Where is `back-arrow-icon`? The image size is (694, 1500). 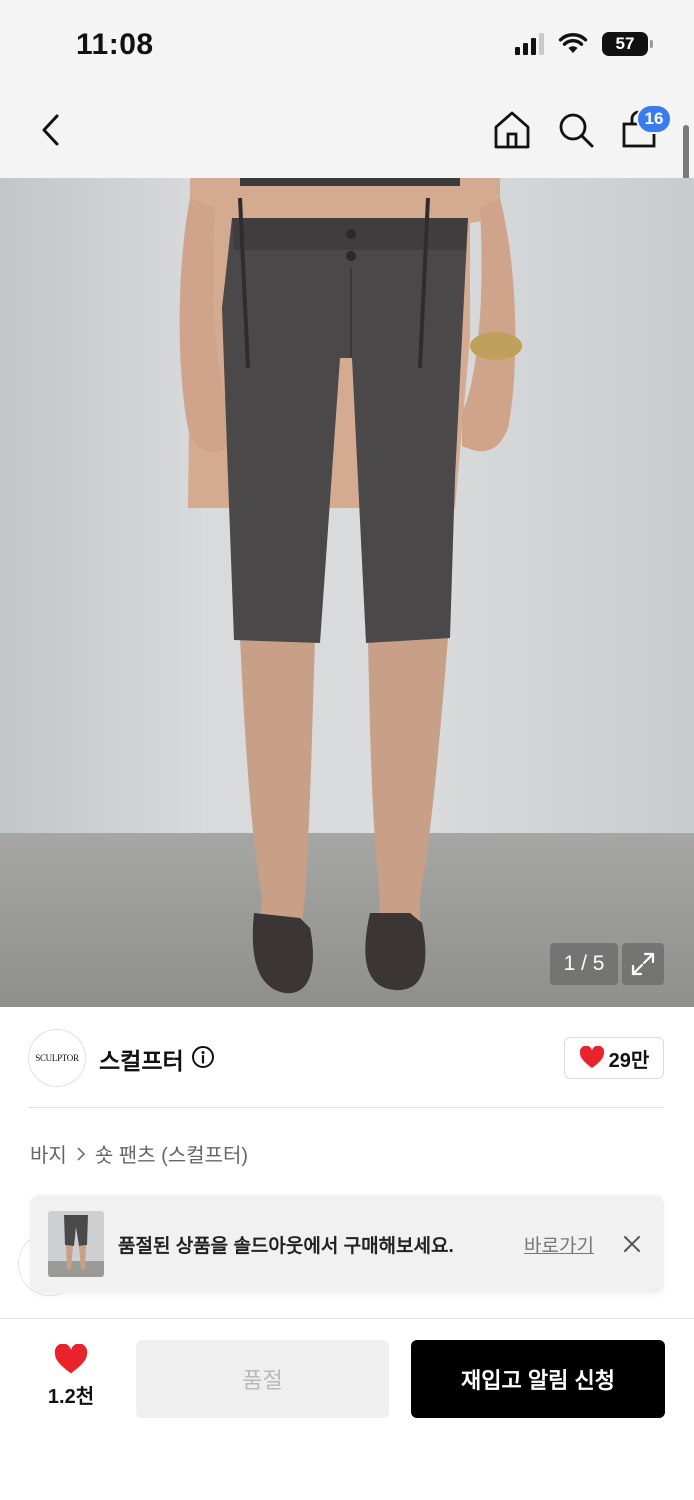
back-arrow-icon is located at coordinates (50, 130).